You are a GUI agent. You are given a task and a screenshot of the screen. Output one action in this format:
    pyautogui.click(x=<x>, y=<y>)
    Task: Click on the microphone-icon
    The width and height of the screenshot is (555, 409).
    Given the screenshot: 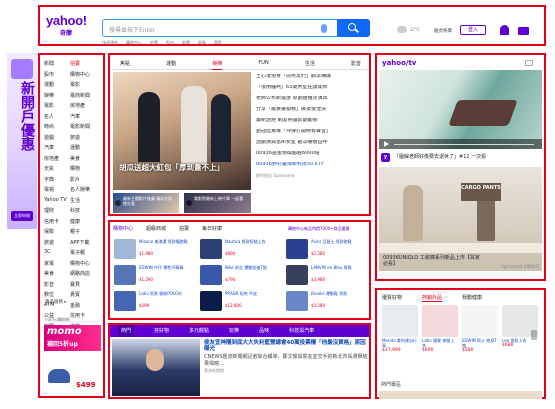 What is the action you would take?
    pyautogui.click(x=324, y=28)
    